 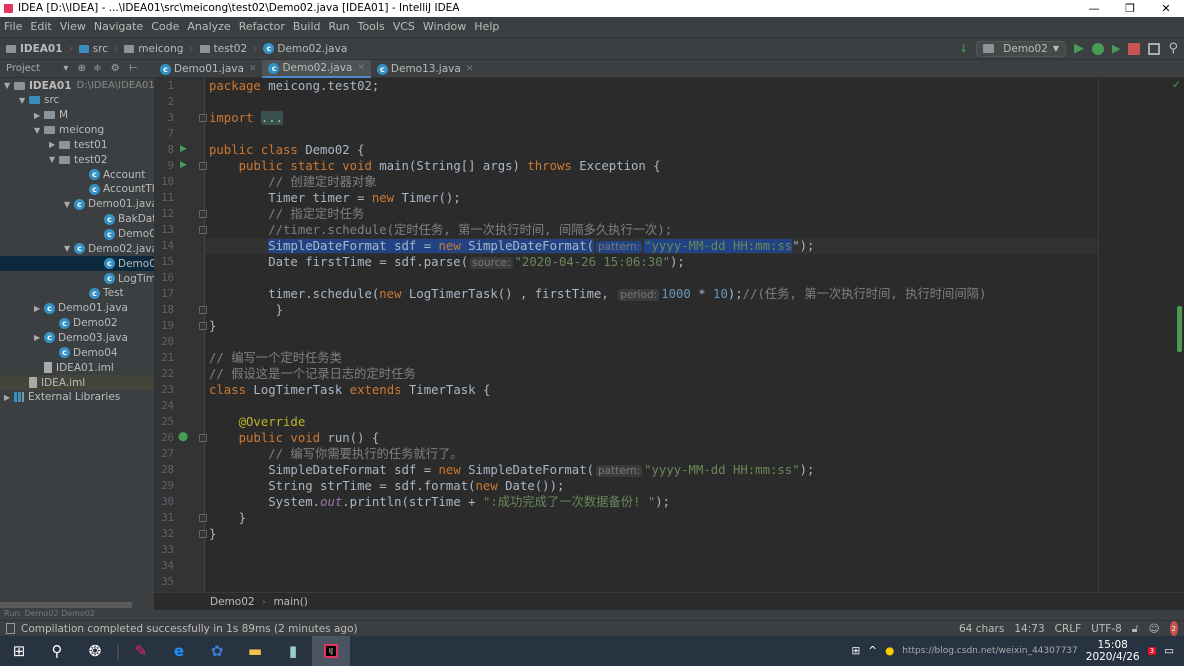 I want to click on project-panel-label: Project, so click(x=23, y=68).